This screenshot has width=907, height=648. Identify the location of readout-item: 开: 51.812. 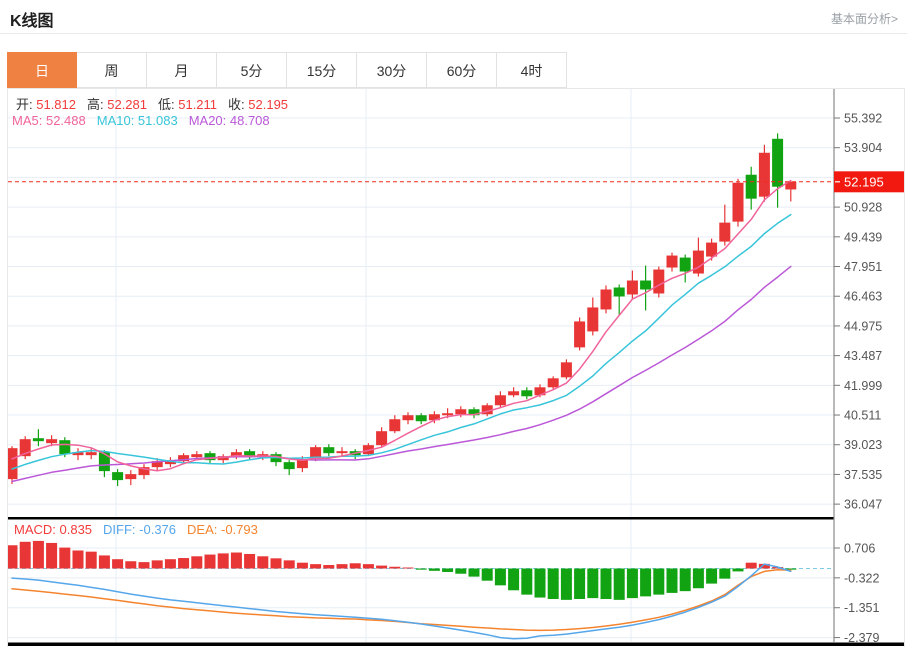
(46, 104).